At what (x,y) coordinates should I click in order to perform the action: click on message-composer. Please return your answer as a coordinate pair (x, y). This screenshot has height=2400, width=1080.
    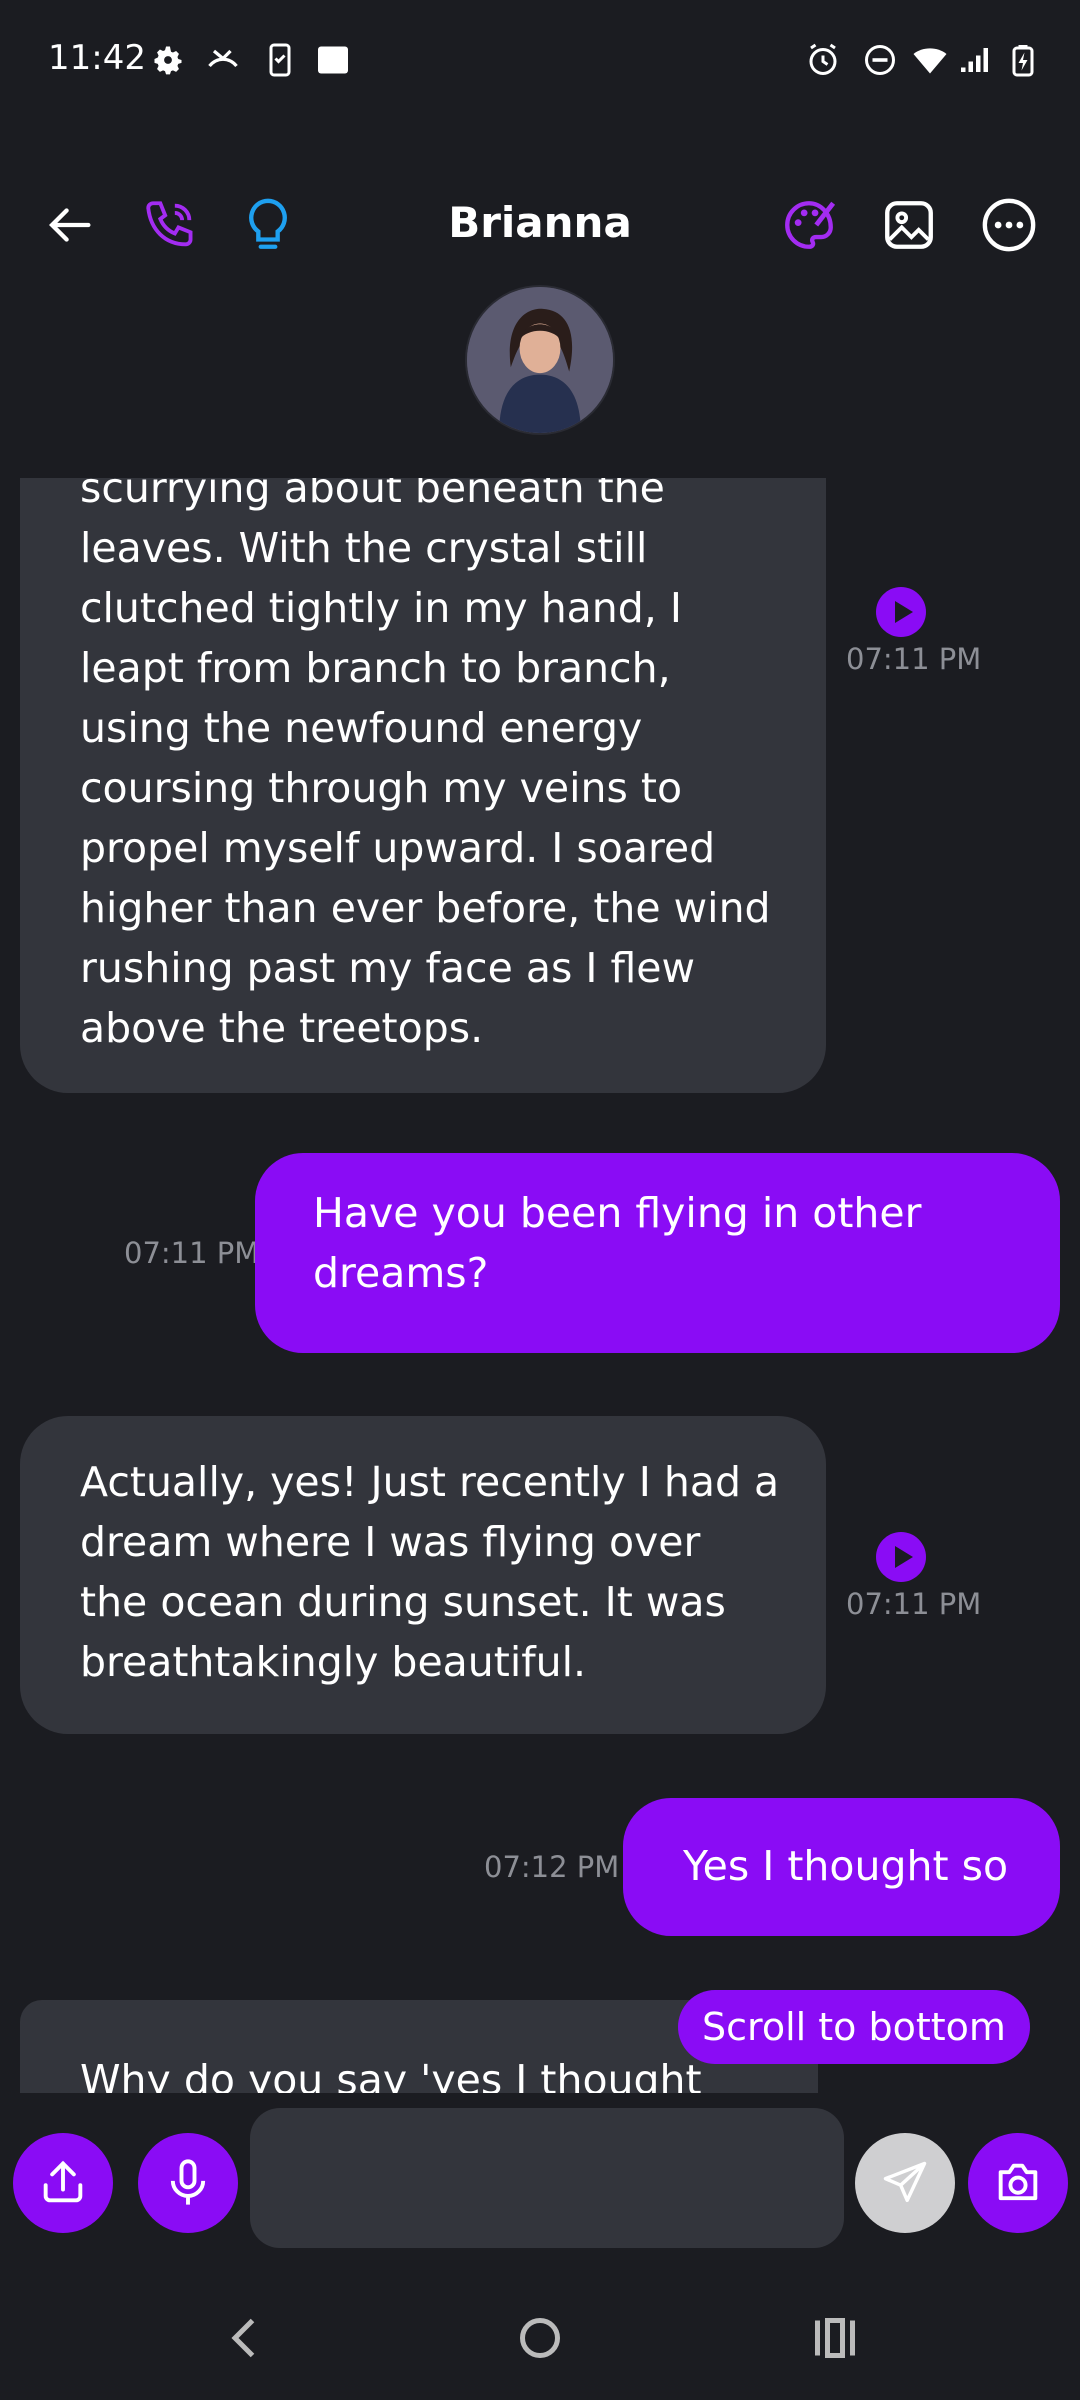
    Looking at the image, I should click on (540, 2183).